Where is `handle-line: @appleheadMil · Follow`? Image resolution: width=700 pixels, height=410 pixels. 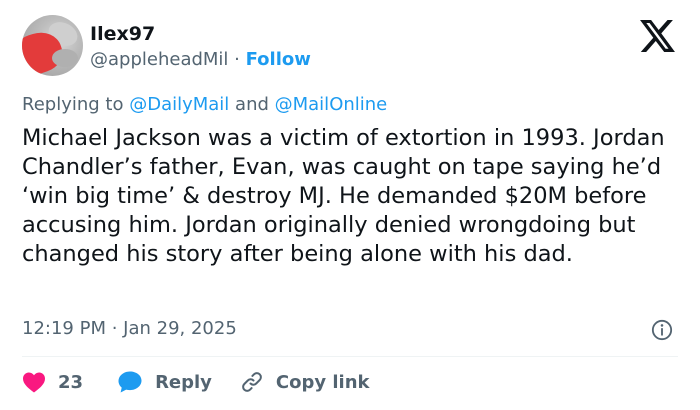
handle-line: @appleheadMil · Follow is located at coordinates (200, 60).